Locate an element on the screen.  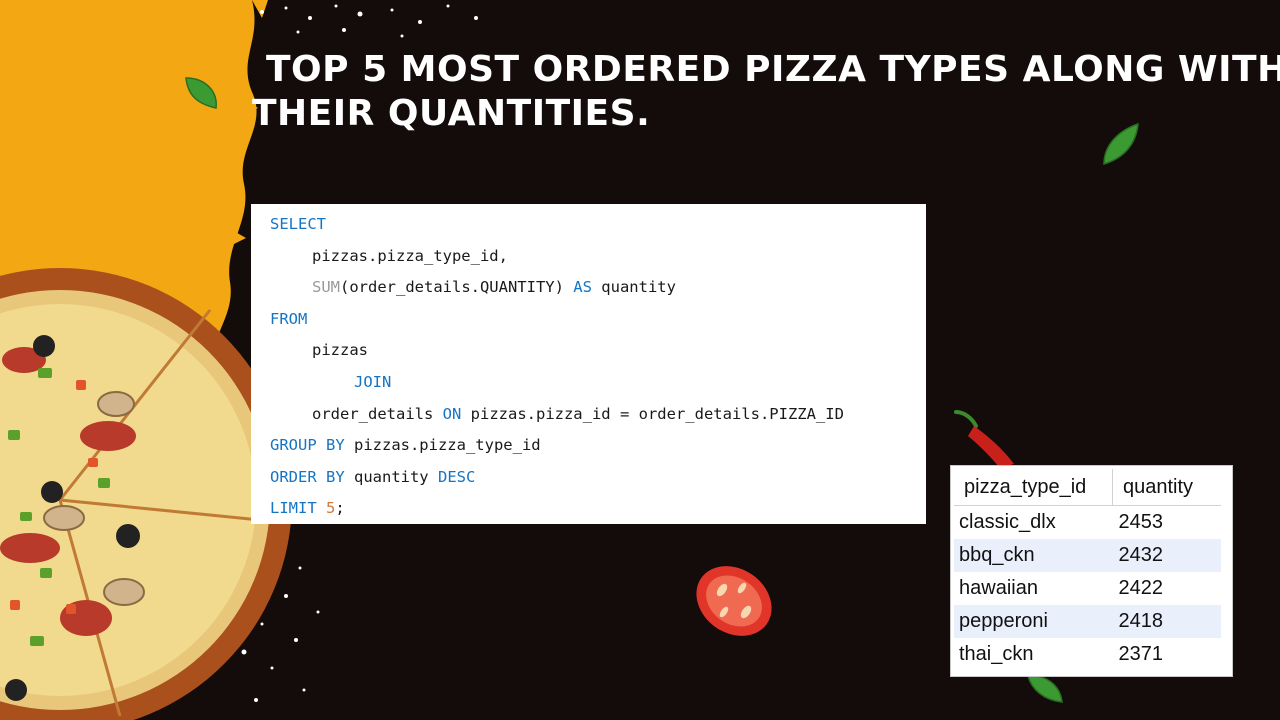
cell-pizza-type-id: thai_ckn is located at coordinates (996, 654).